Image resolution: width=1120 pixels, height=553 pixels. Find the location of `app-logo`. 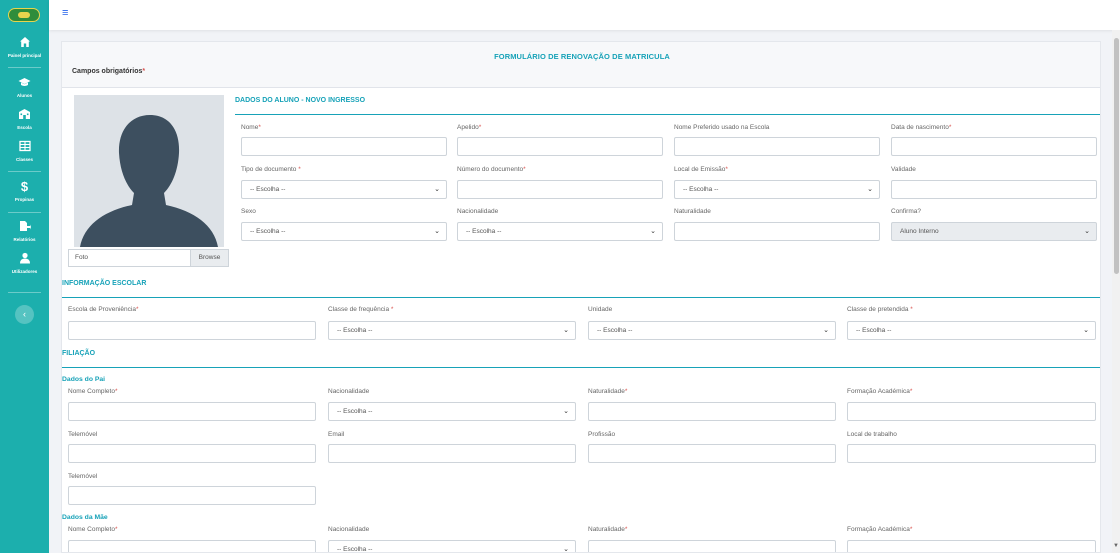

app-logo is located at coordinates (24, 15).